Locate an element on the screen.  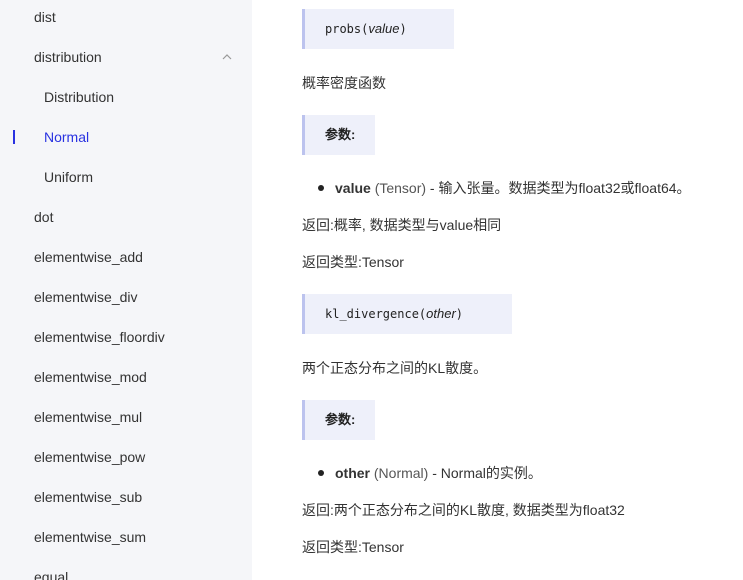
chevron-up-icon is located at coordinates (227, 57).